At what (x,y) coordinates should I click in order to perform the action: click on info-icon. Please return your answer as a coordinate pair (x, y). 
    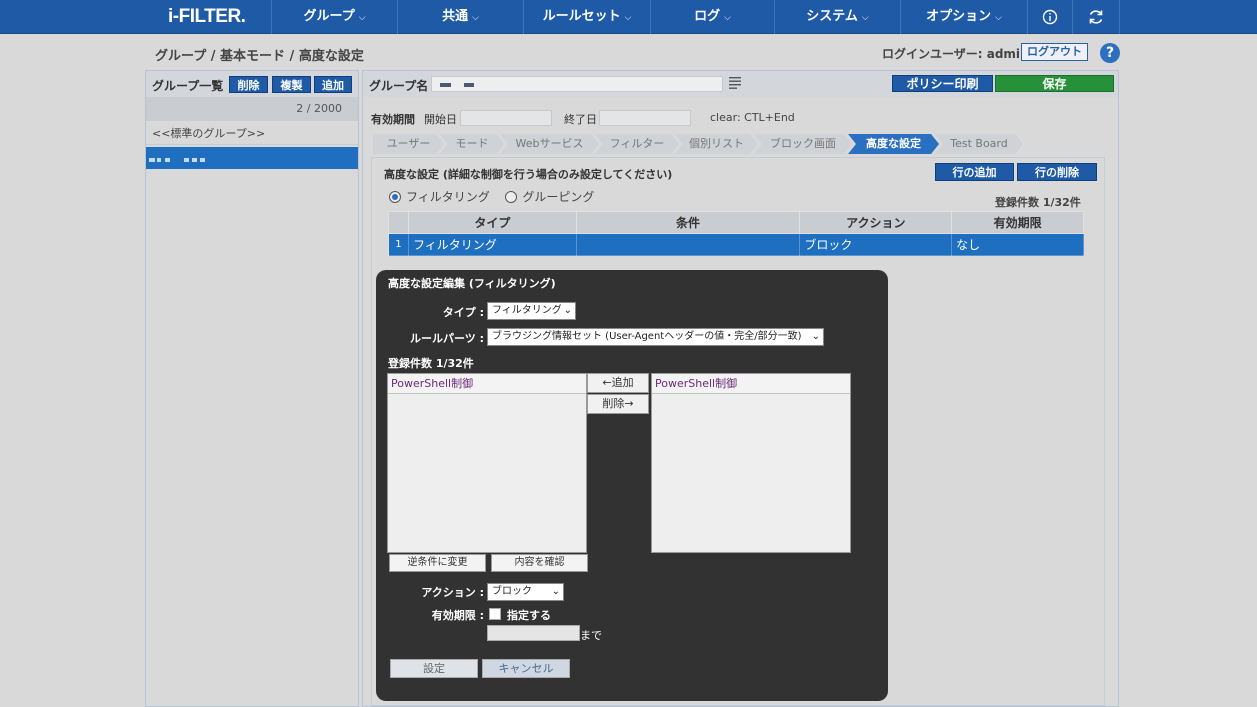
    Looking at the image, I should click on (1049, 17).